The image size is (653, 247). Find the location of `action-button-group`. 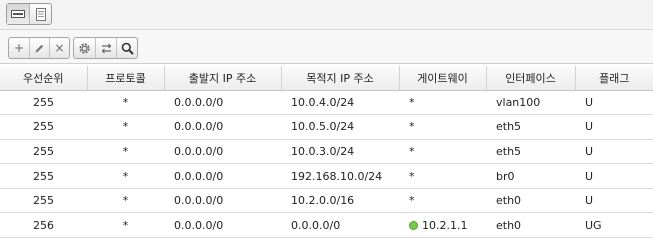

action-button-group is located at coordinates (105, 48).